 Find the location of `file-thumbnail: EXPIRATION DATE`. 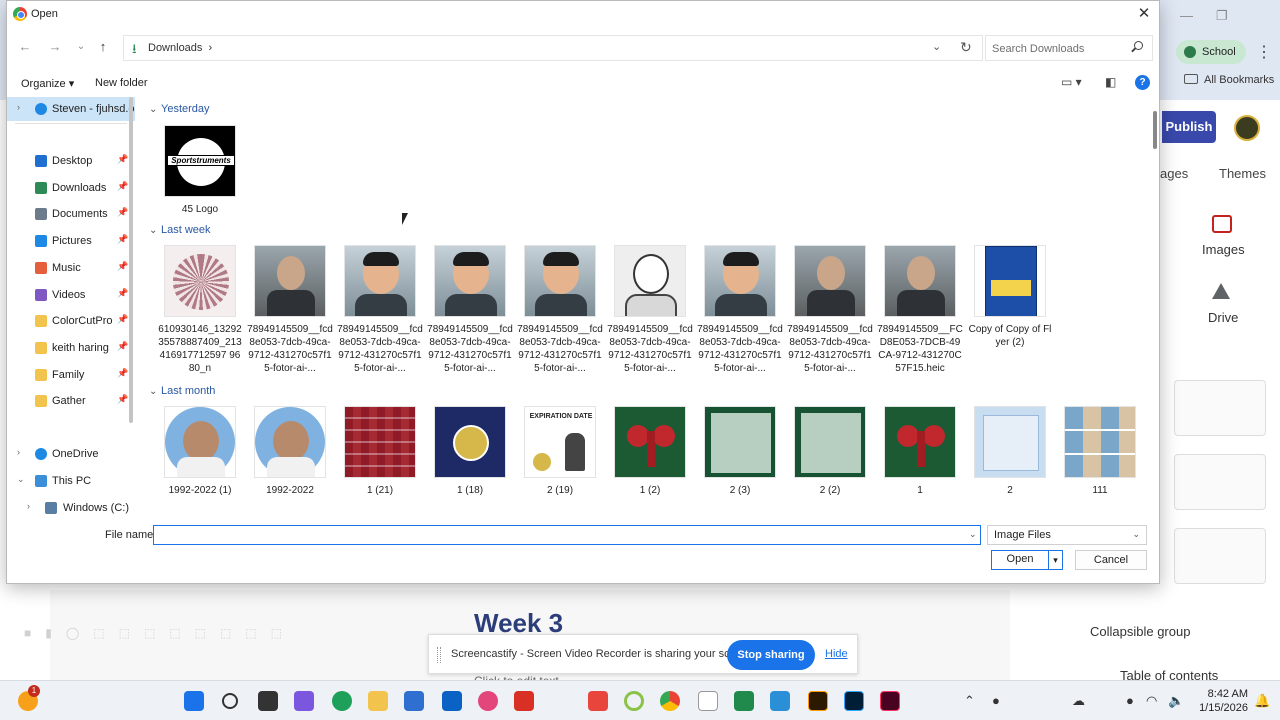

file-thumbnail: EXPIRATION DATE is located at coordinates (560, 442).